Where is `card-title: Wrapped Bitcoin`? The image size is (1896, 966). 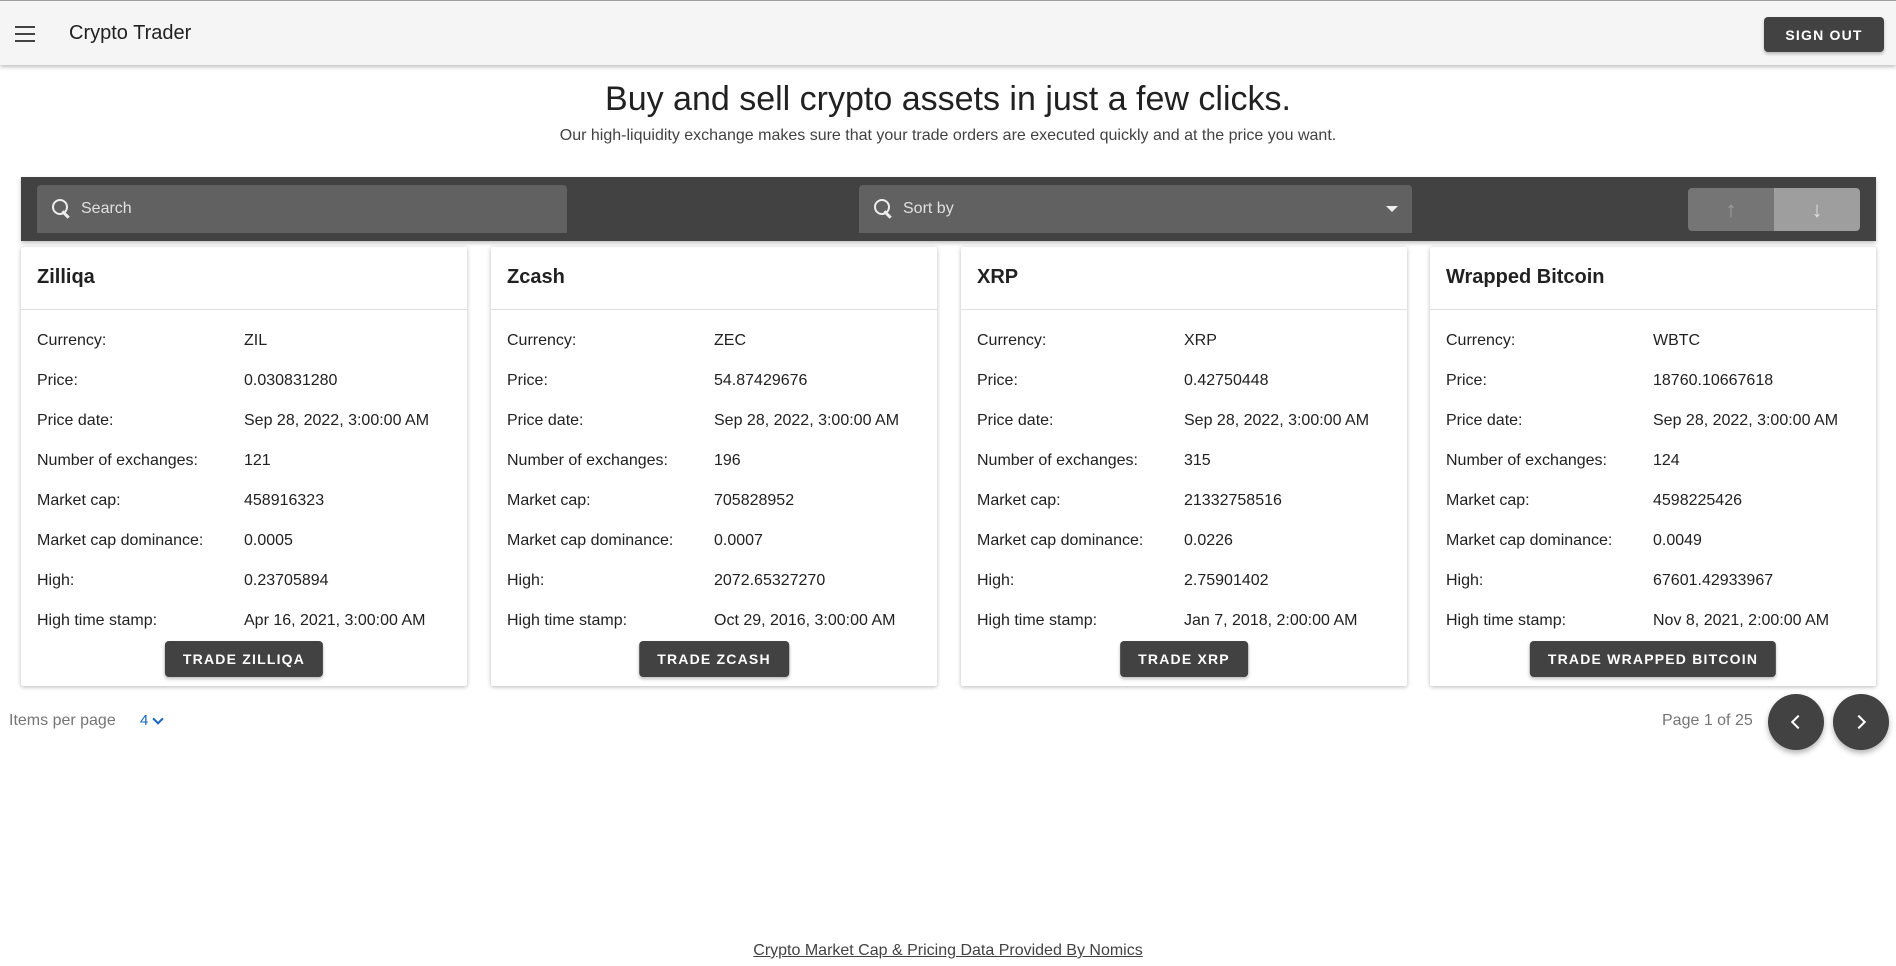
card-title: Wrapped Bitcoin is located at coordinates (1653, 278).